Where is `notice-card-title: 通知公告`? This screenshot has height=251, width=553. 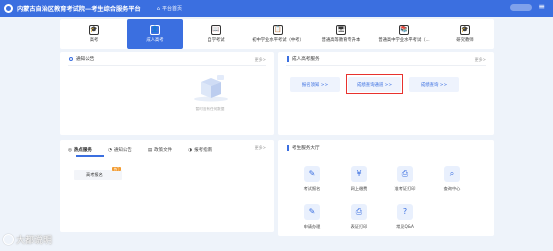
notice-card-title: 通知公告 is located at coordinates (81, 59).